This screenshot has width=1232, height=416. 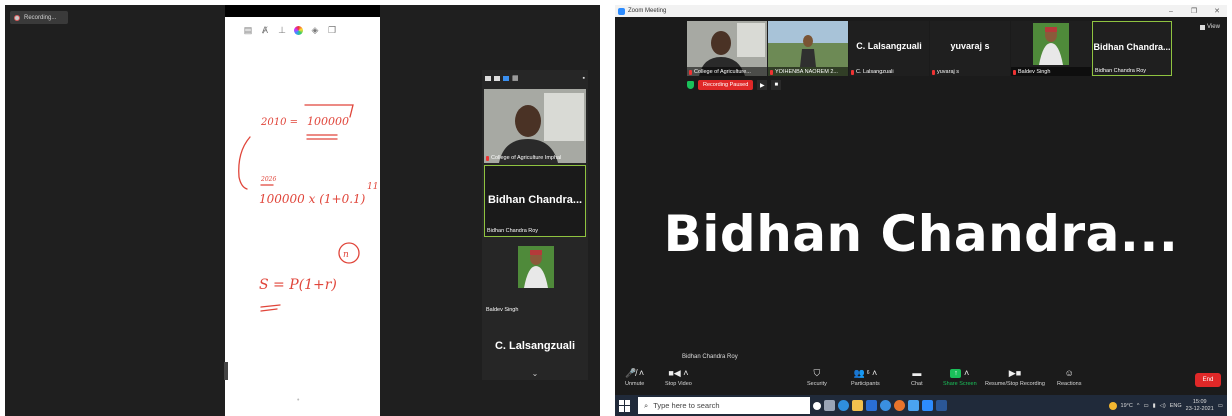 I want to click on close-window-icon: ✕, so click(x=1217, y=11).